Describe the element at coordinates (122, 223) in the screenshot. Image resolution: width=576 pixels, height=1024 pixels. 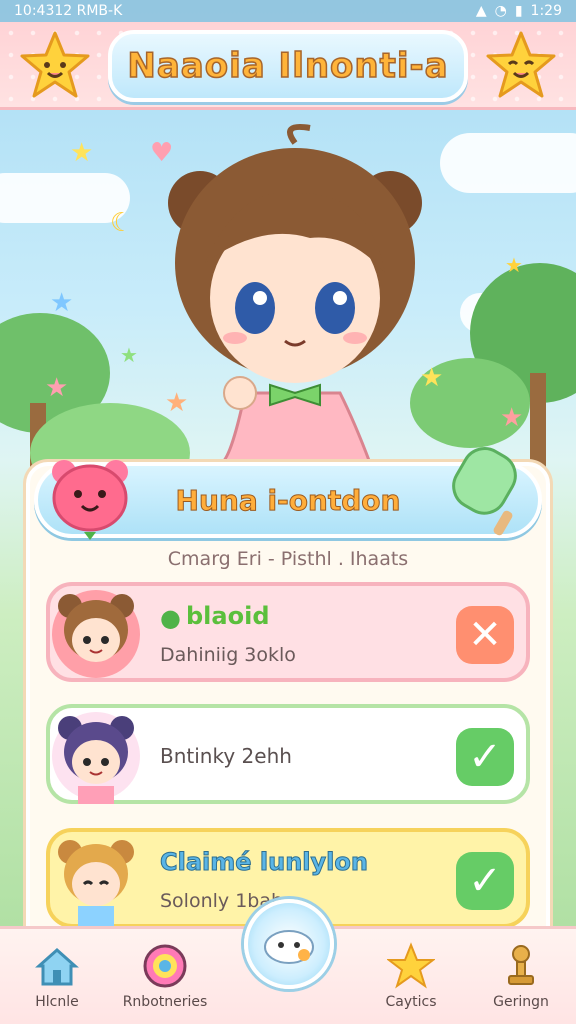
I see `moon-icon: ☾` at that location.